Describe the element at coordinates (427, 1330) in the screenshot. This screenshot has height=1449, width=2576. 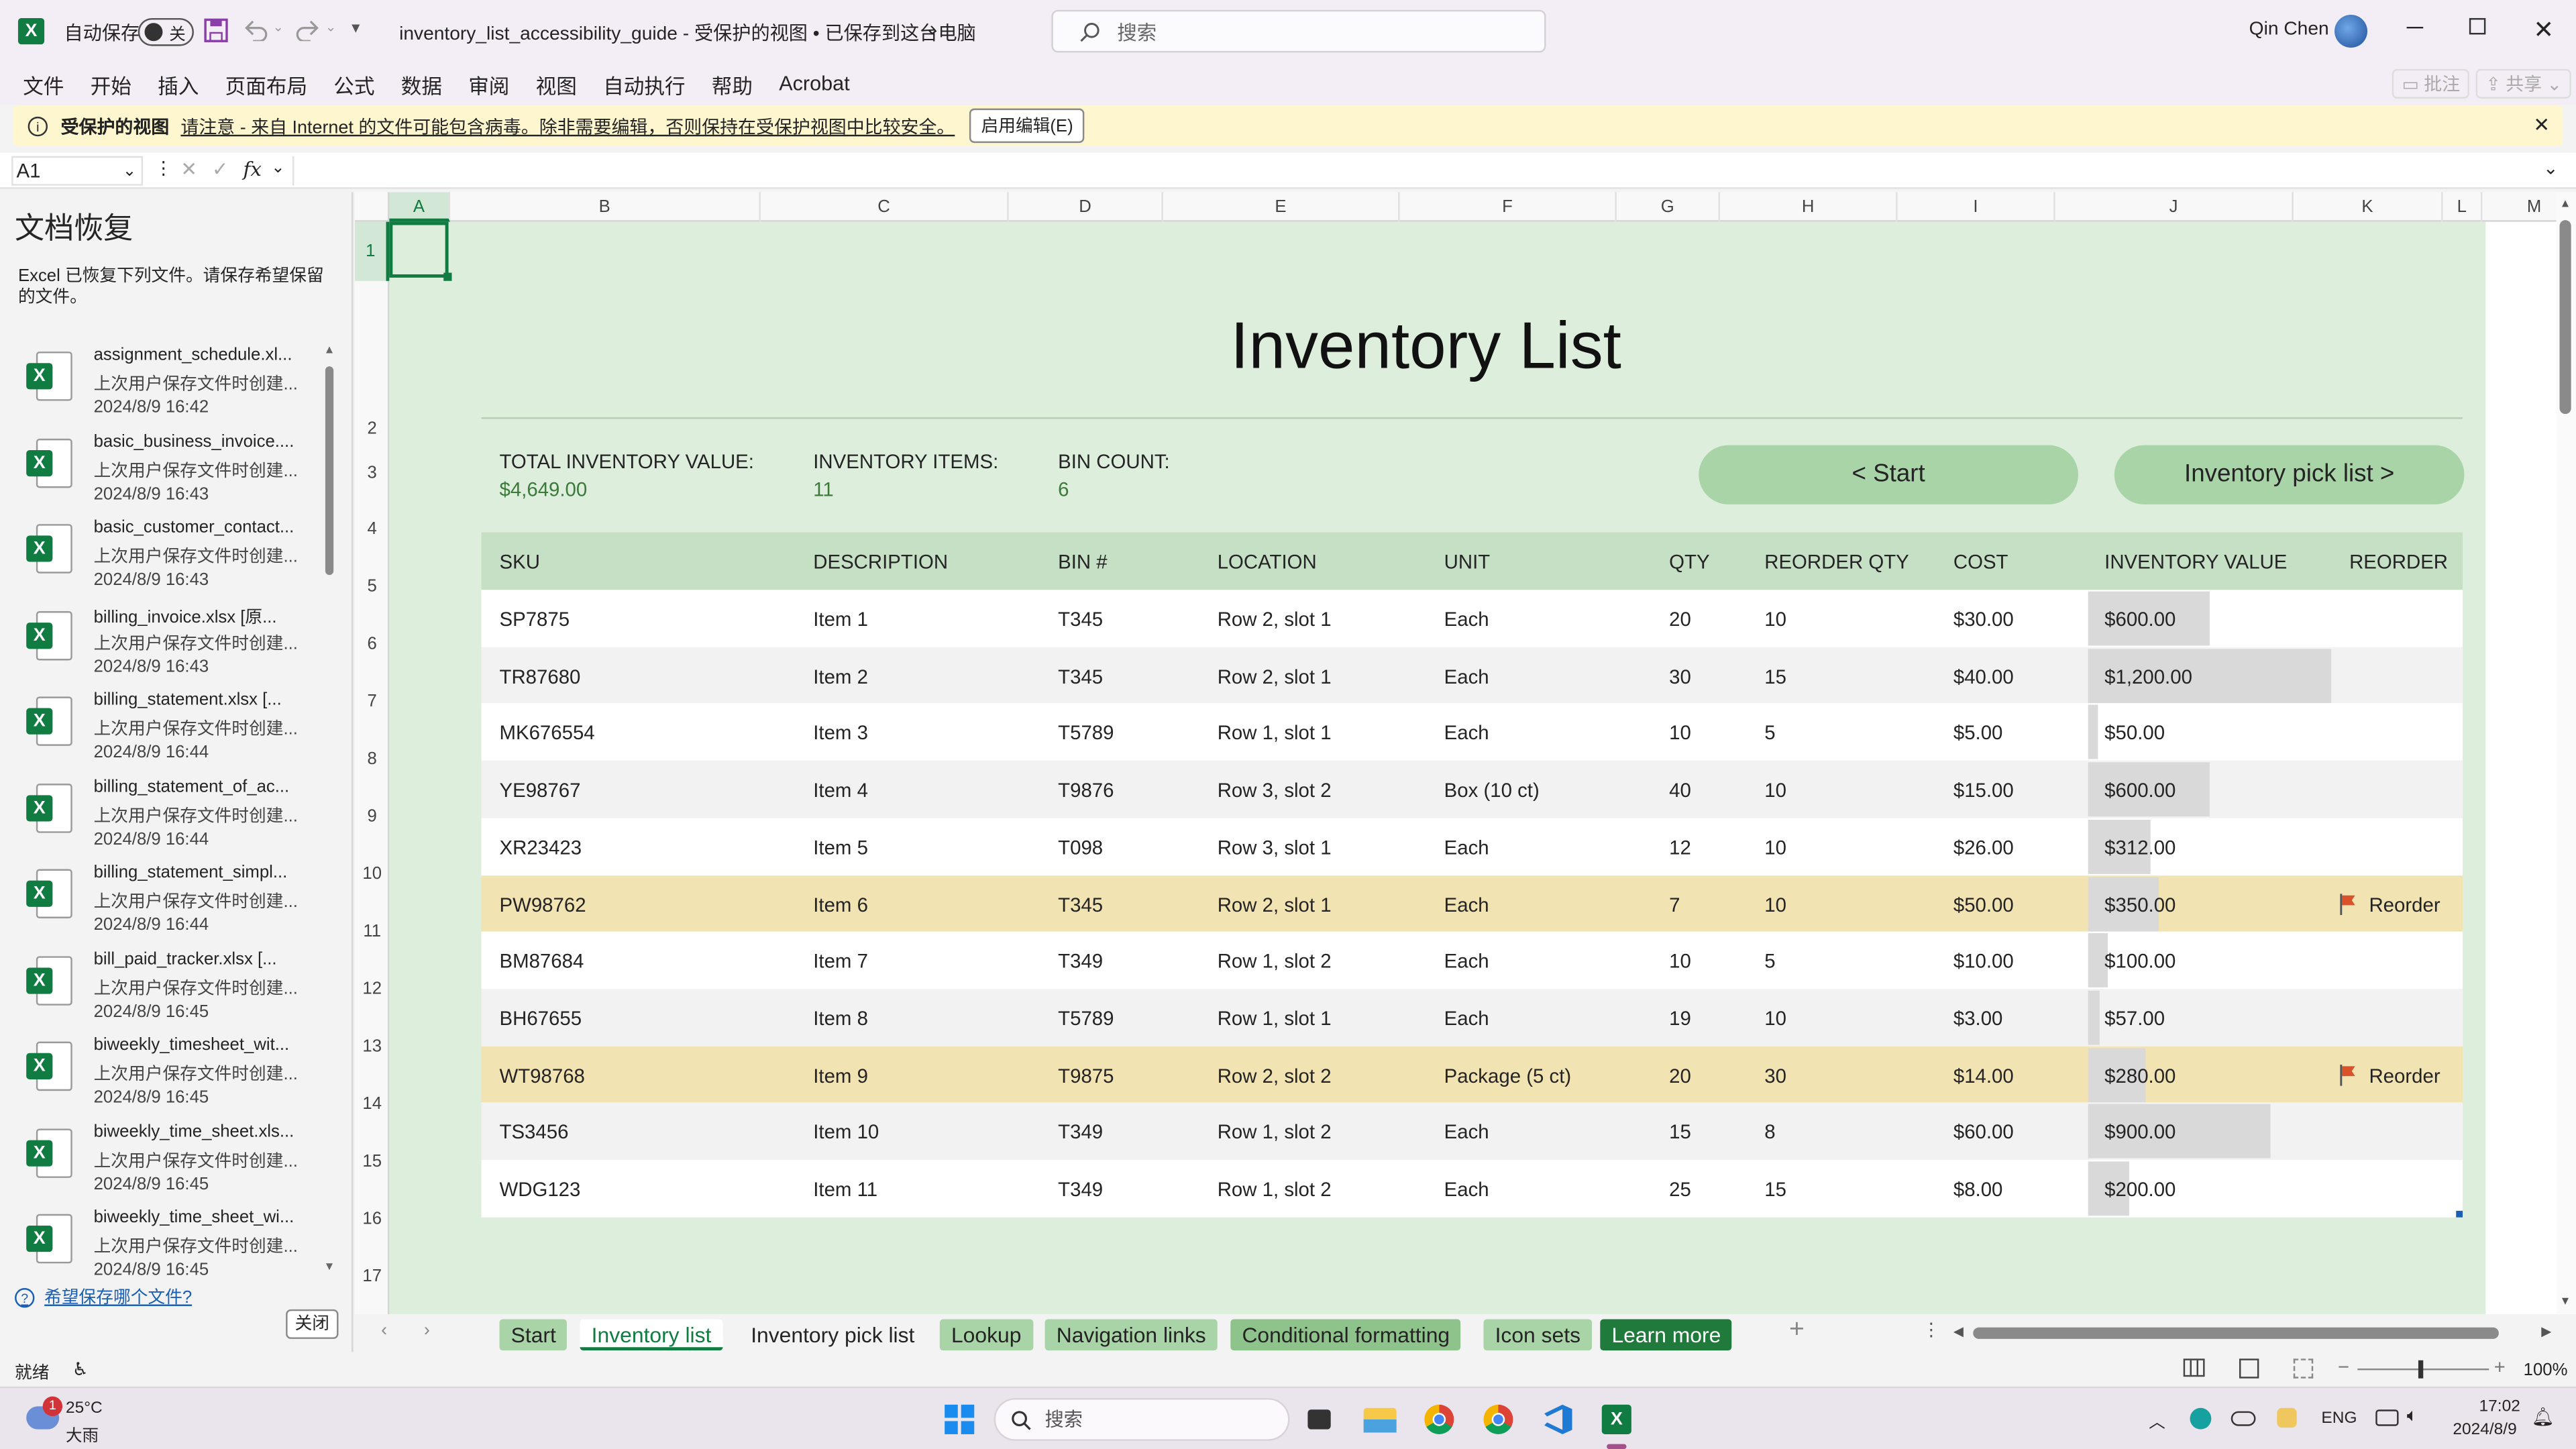
I see `tab-scroll-right-icon: ›` at that location.